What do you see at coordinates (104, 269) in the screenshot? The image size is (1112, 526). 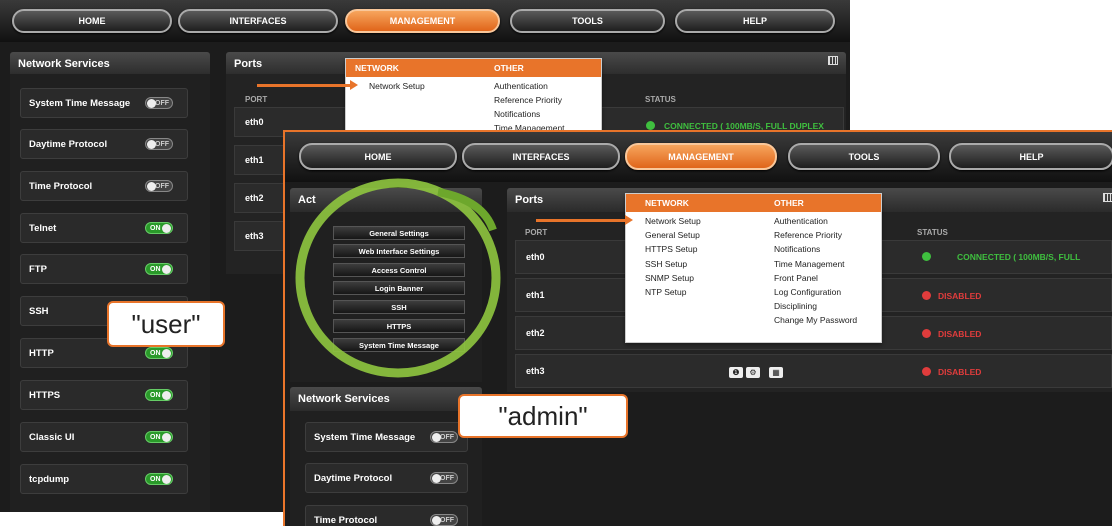 I see `service-row: FTP ON` at bounding box center [104, 269].